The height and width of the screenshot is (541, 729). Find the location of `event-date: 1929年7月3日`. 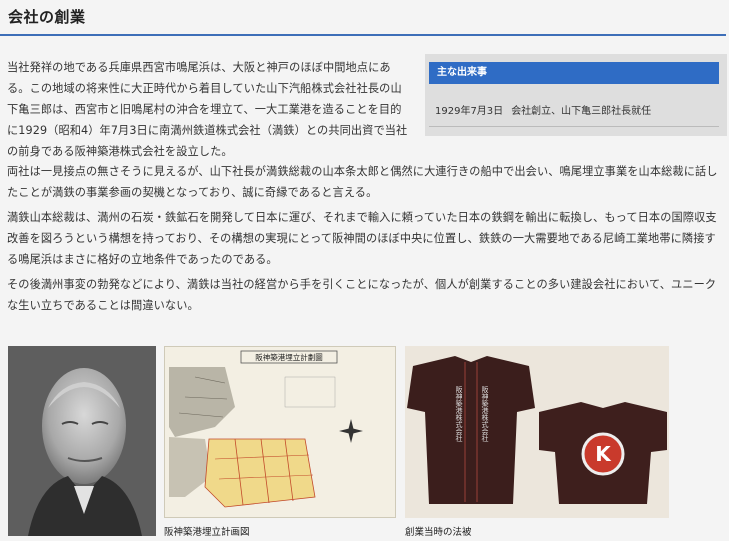

event-date: 1929年7月3日 is located at coordinates (469, 111).